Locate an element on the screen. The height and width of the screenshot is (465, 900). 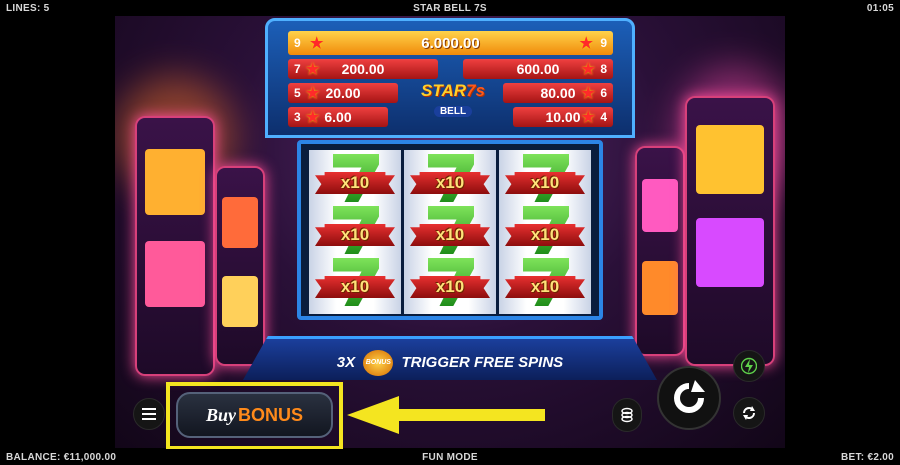
paytable-row-5: 5 ★ 20.00 is located at coordinates (343, 93).